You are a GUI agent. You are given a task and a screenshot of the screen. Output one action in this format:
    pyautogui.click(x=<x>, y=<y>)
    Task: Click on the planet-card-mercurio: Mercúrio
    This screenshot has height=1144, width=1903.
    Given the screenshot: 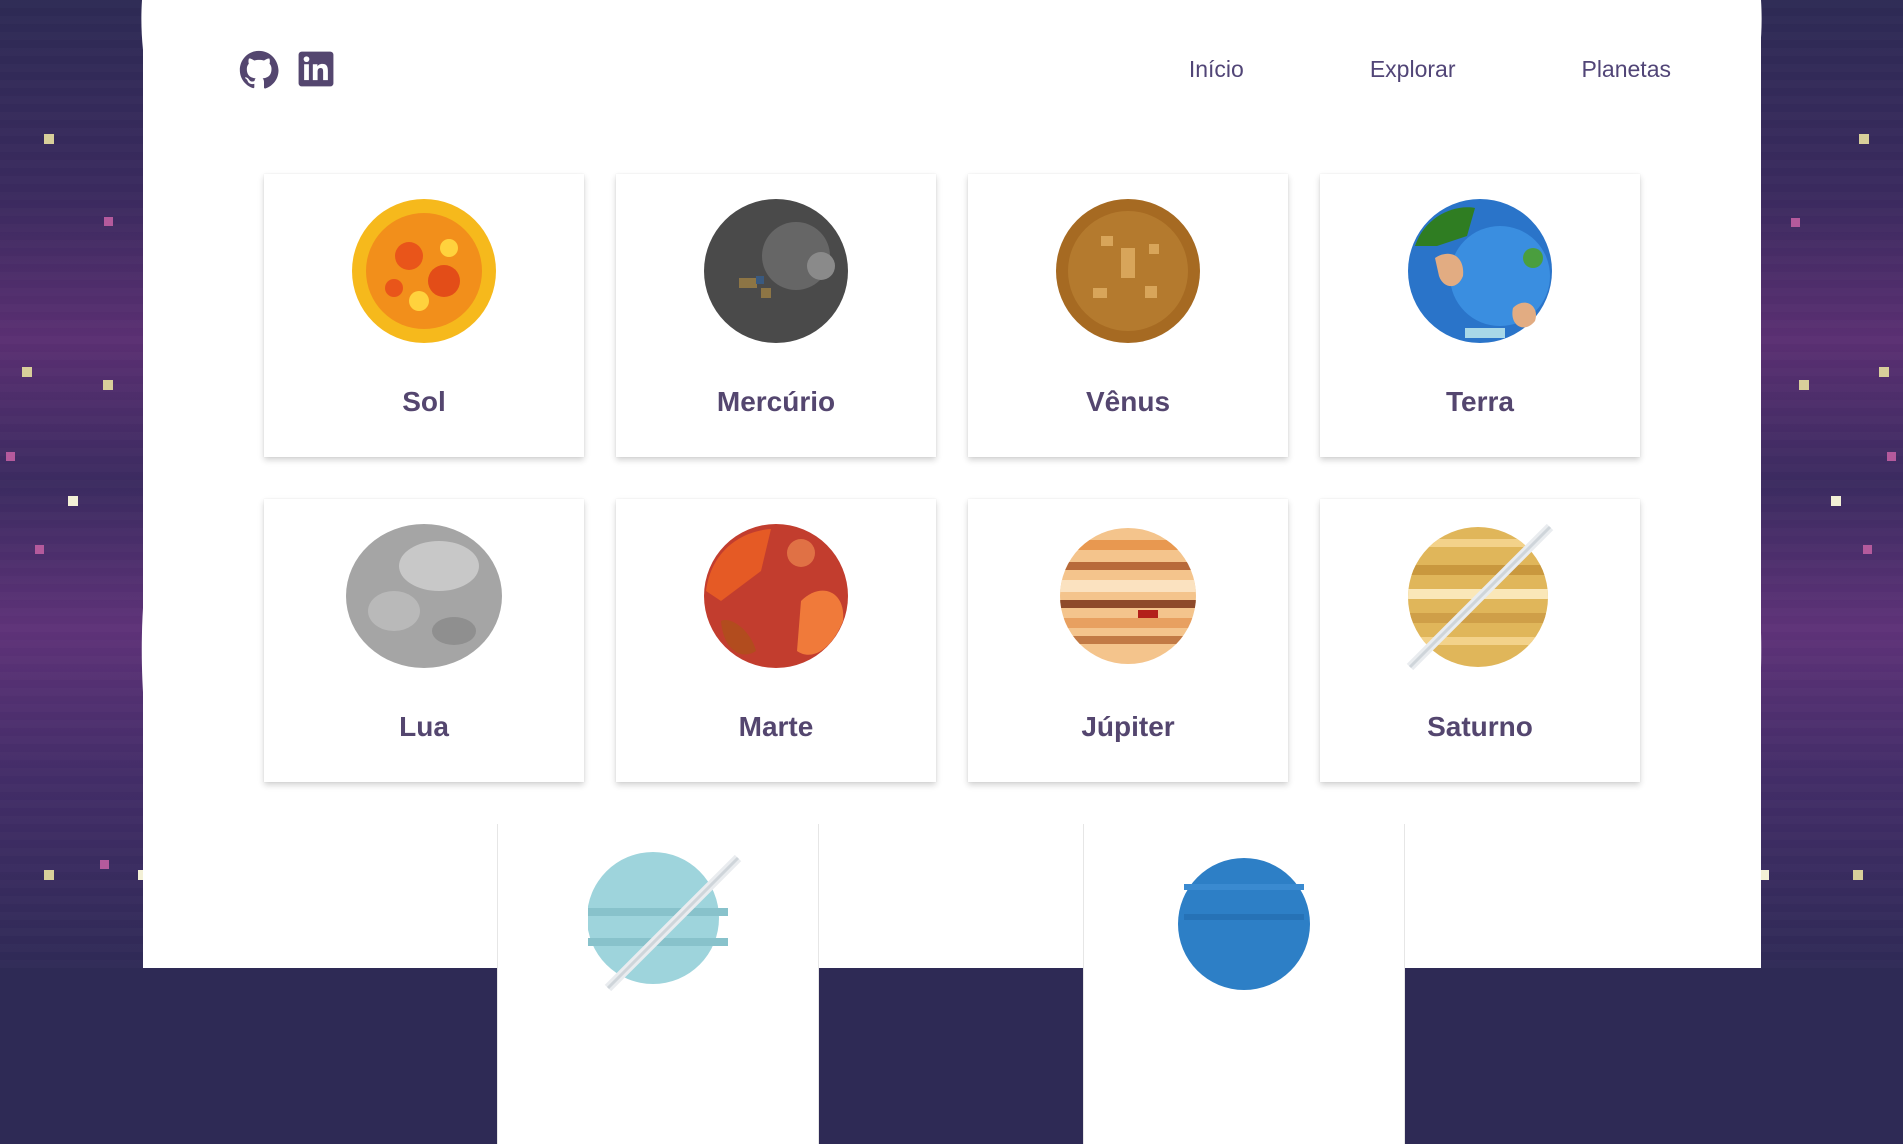 What is the action you would take?
    pyautogui.click(x=776, y=315)
    